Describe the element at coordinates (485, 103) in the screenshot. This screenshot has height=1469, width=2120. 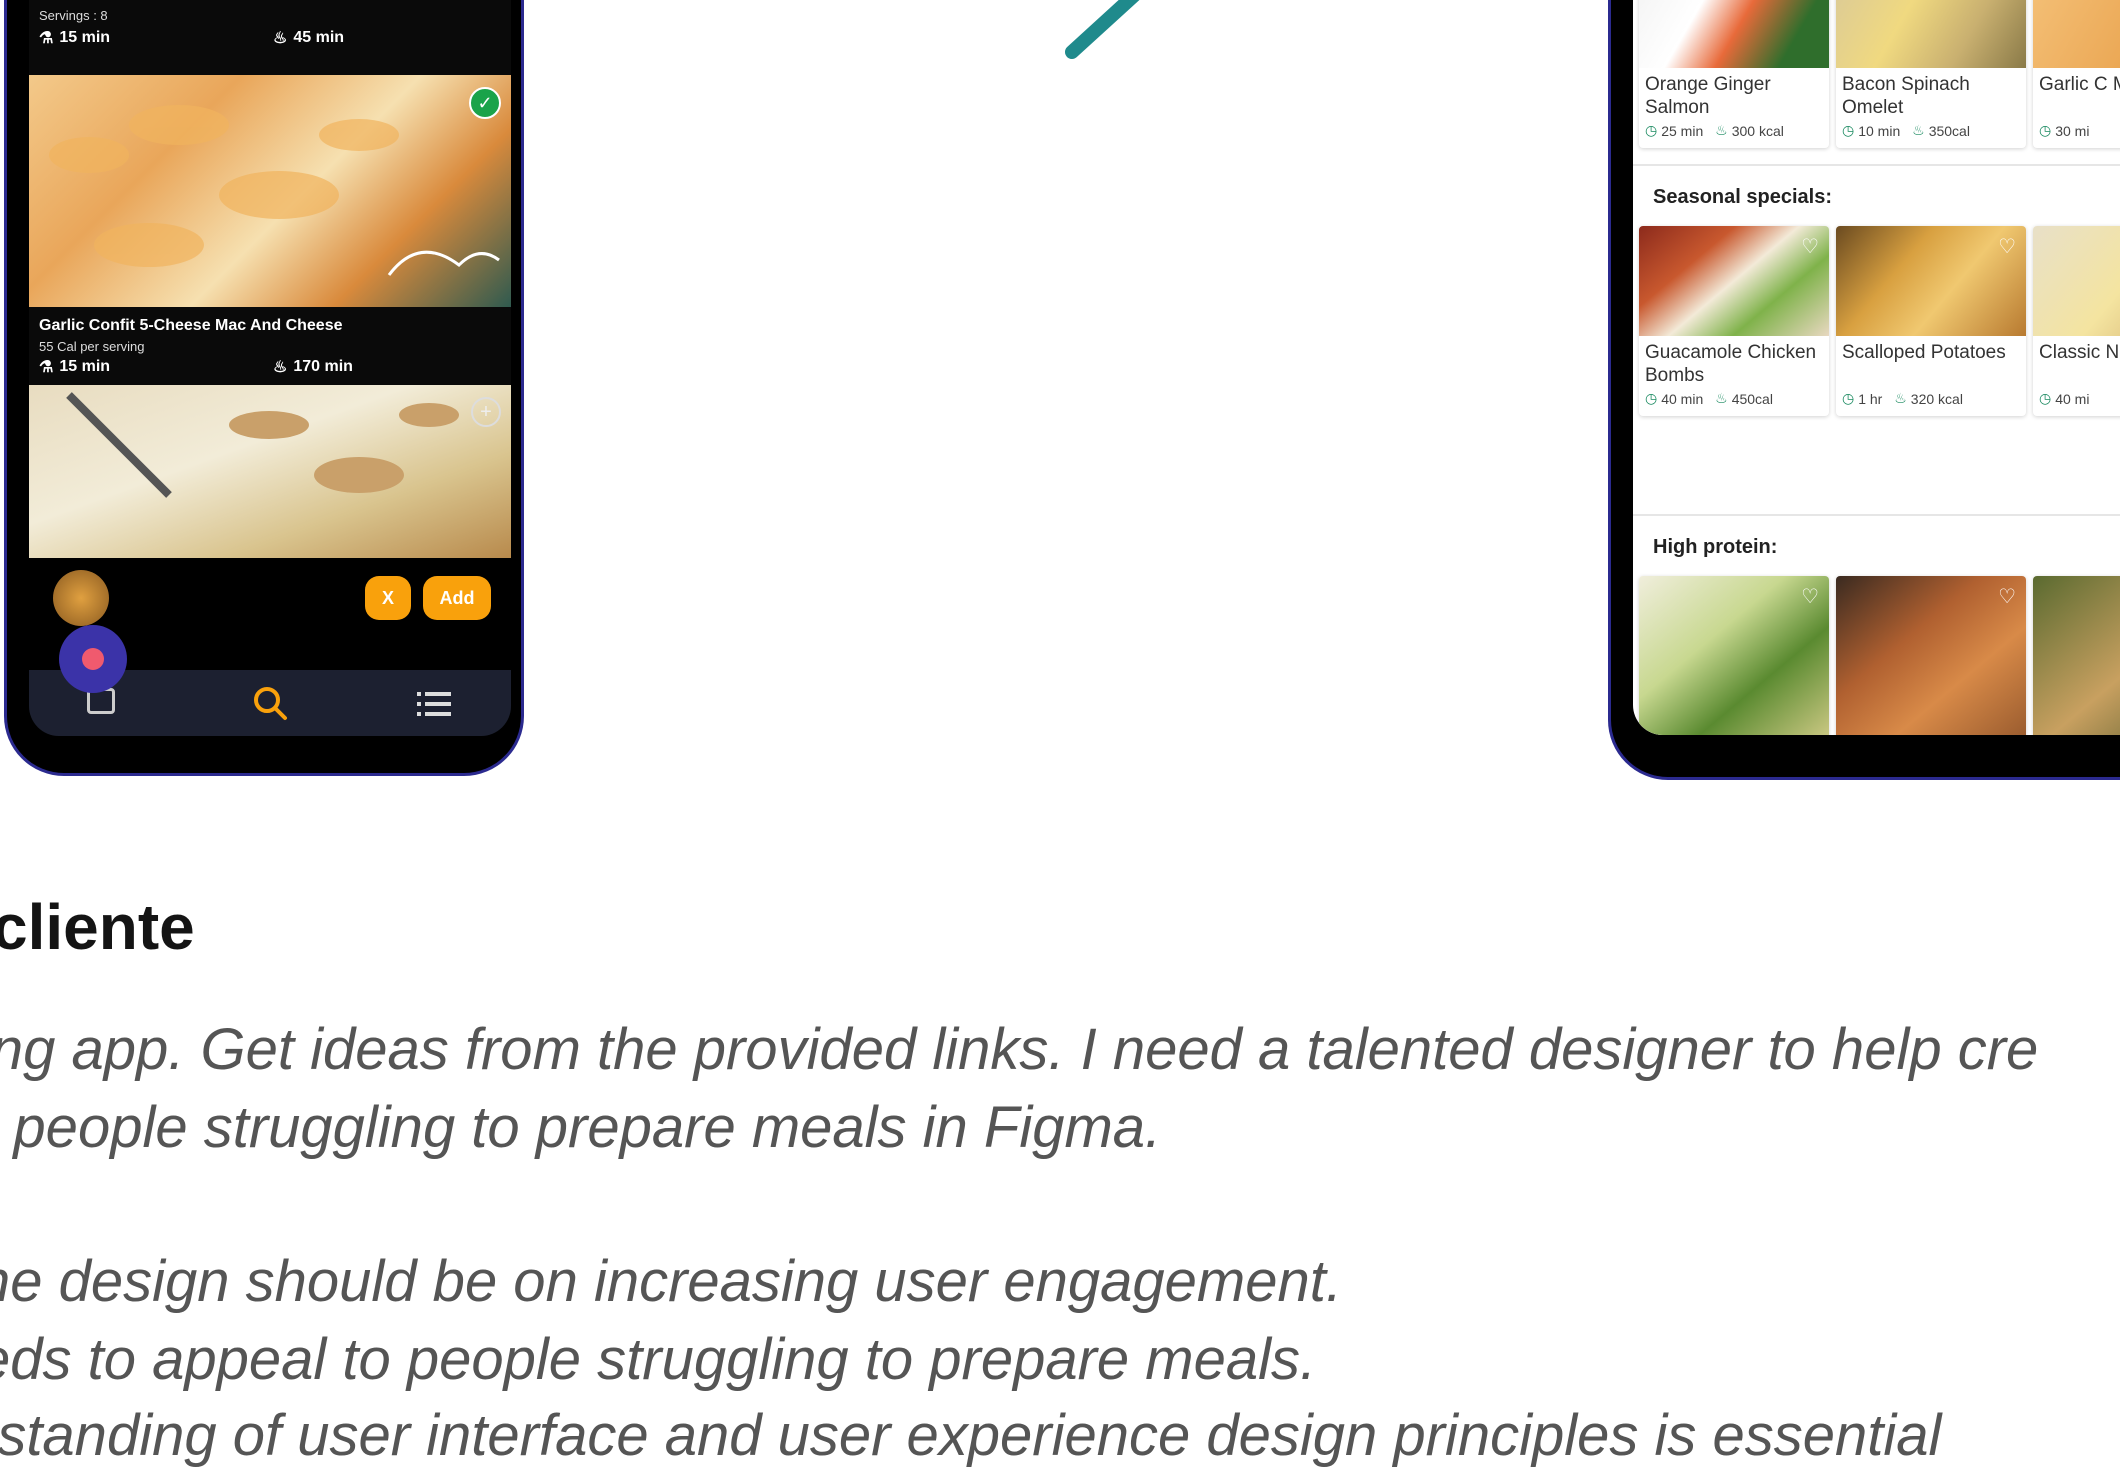
I see `selected-check-icon: ✓` at that location.